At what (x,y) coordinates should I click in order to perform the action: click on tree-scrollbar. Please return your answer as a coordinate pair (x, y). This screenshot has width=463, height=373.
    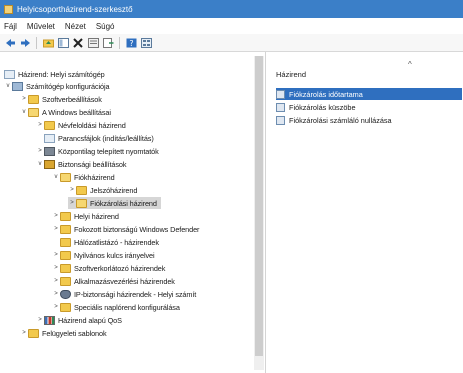
    Looking at the image, I should click on (259, 213).